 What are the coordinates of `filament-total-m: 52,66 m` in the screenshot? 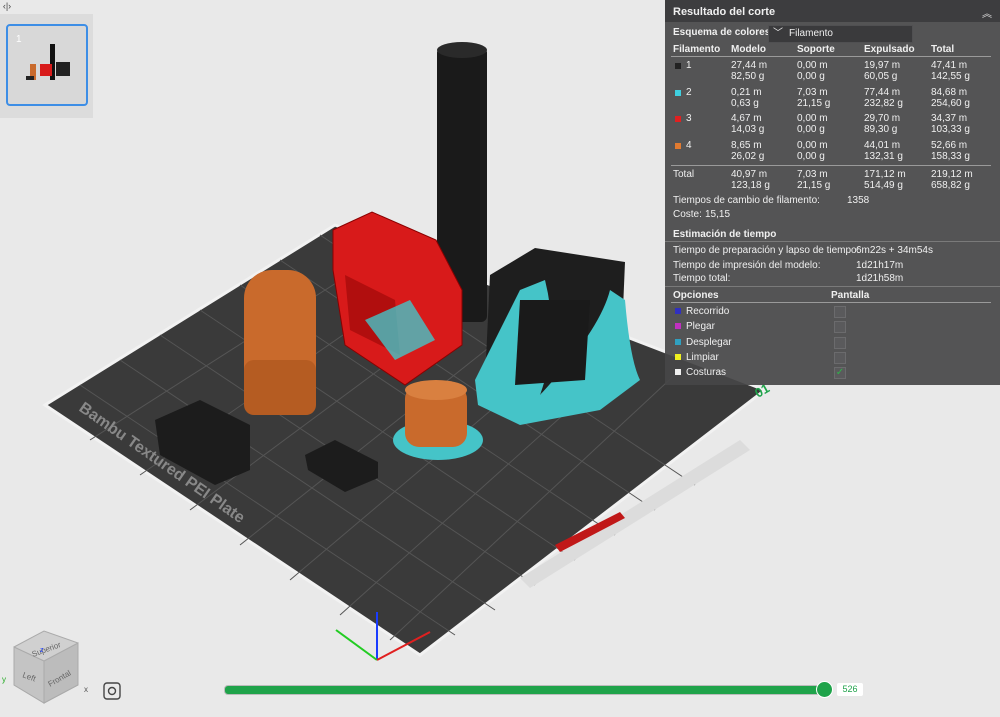 It's located at (949, 145).